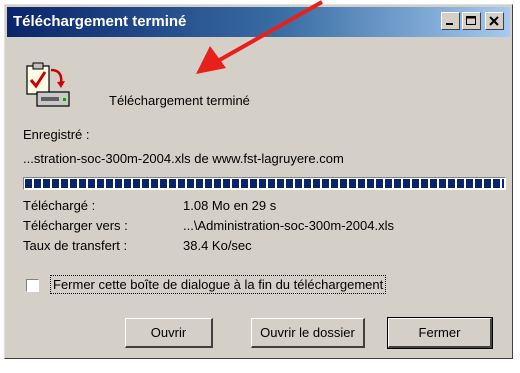 This screenshot has width=520, height=373. I want to click on open-folder-button: Ouvrir le dossier, so click(308, 333).